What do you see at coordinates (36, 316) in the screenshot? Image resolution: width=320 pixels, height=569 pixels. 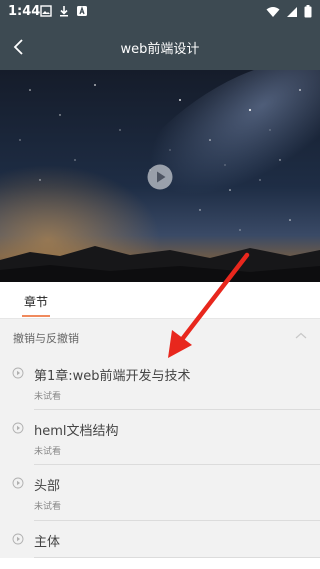 I see `active-tab-indicator` at bounding box center [36, 316].